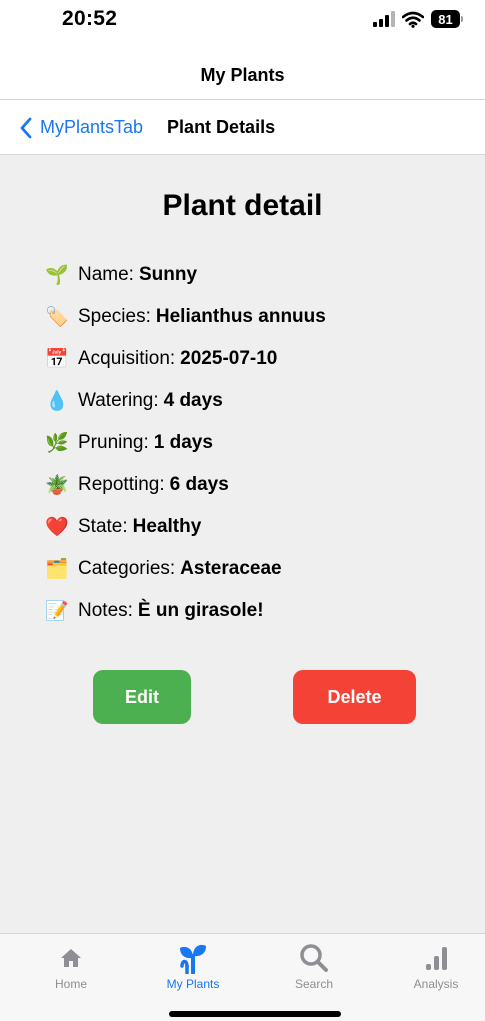 The width and height of the screenshot is (485, 1021). I want to click on tab-my-plants: My Plants, so click(193, 966).